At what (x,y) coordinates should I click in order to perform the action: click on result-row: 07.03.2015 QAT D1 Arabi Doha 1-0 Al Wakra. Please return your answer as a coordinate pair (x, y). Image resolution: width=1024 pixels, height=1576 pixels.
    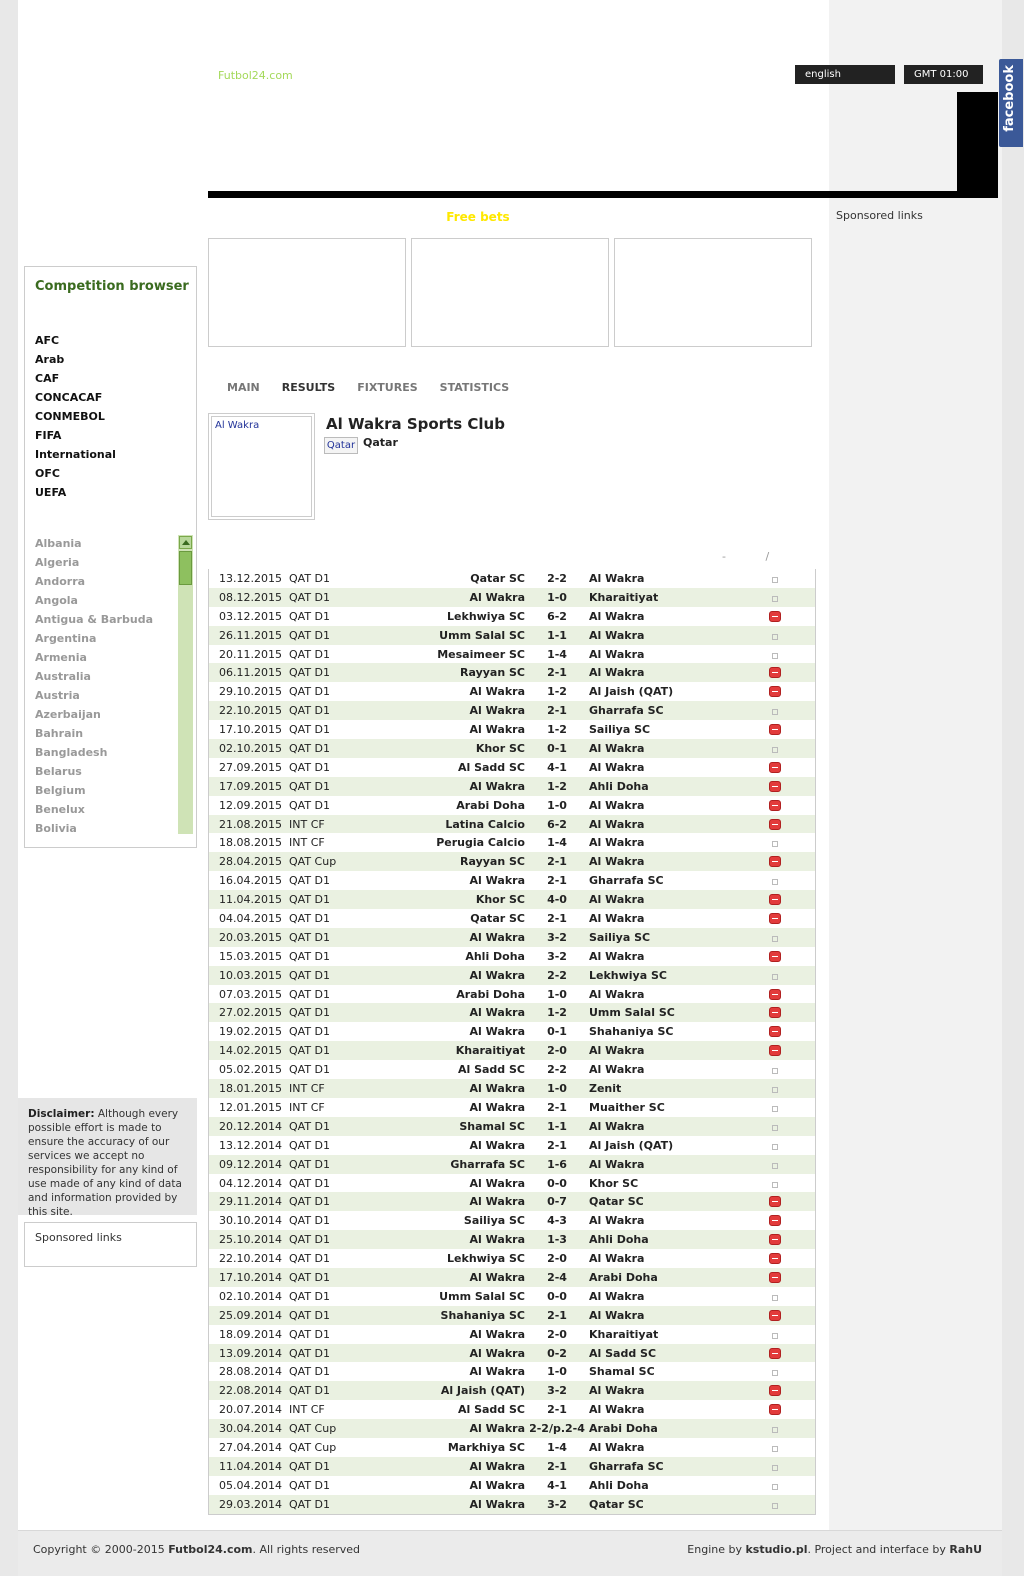
    Looking at the image, I should click on (512, 994).